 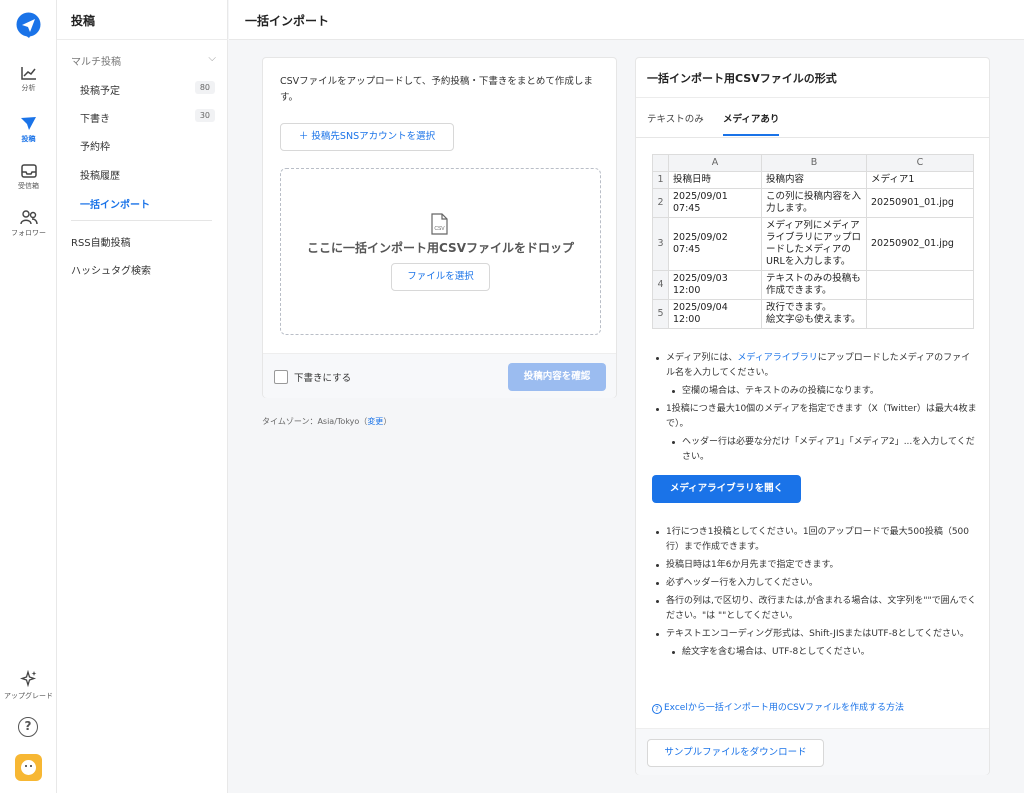 I want to click on cell-line: 改行できます。, so click(x=799, y=307).